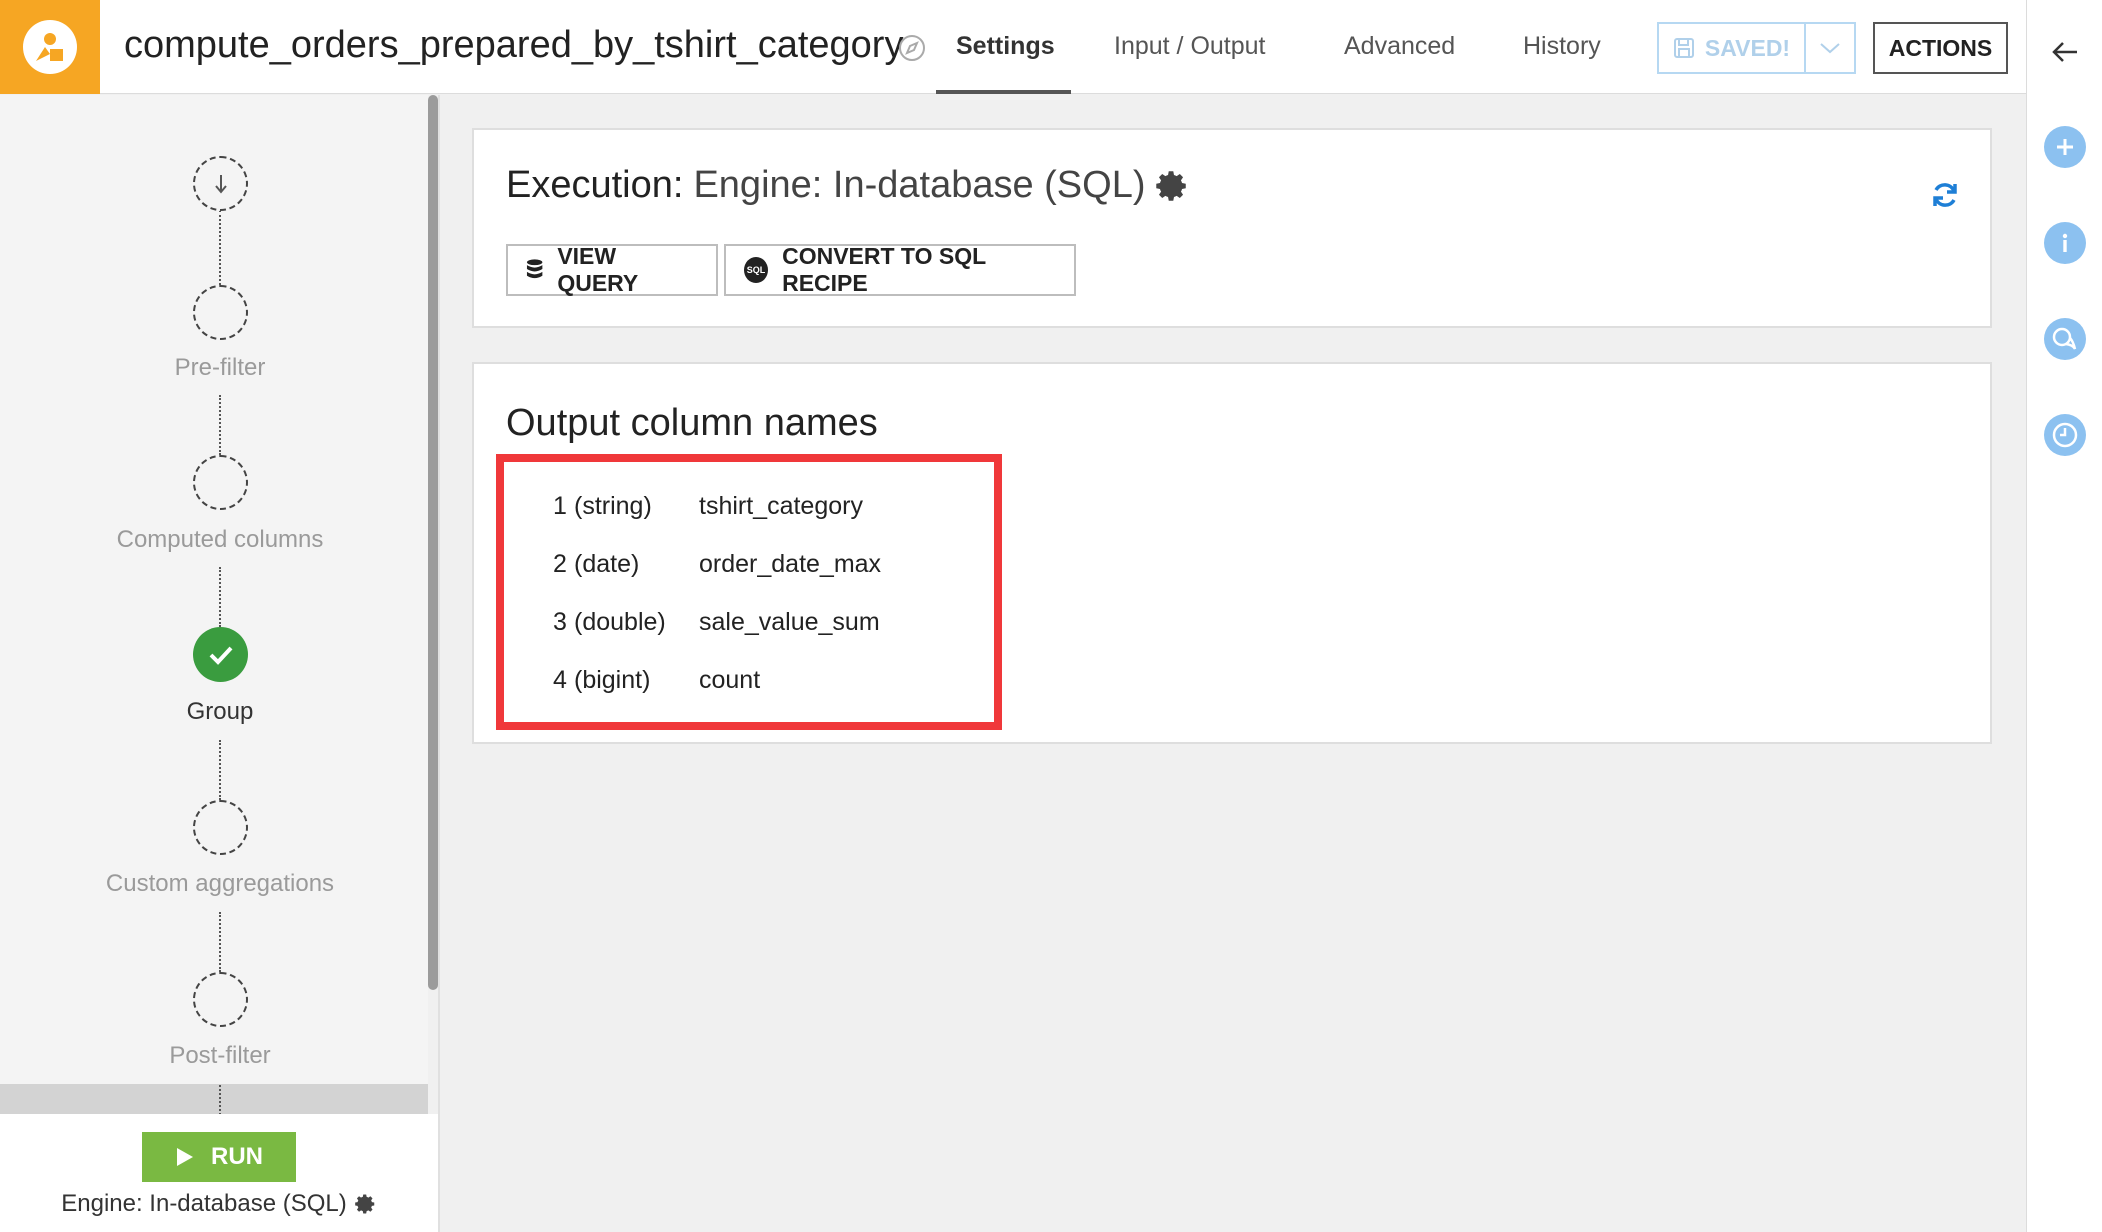  What do you see at coordinates (653, 680) in the screenshot?
I see `output-column-row: 4 (bigint) count` at bounding box center [653, 680].